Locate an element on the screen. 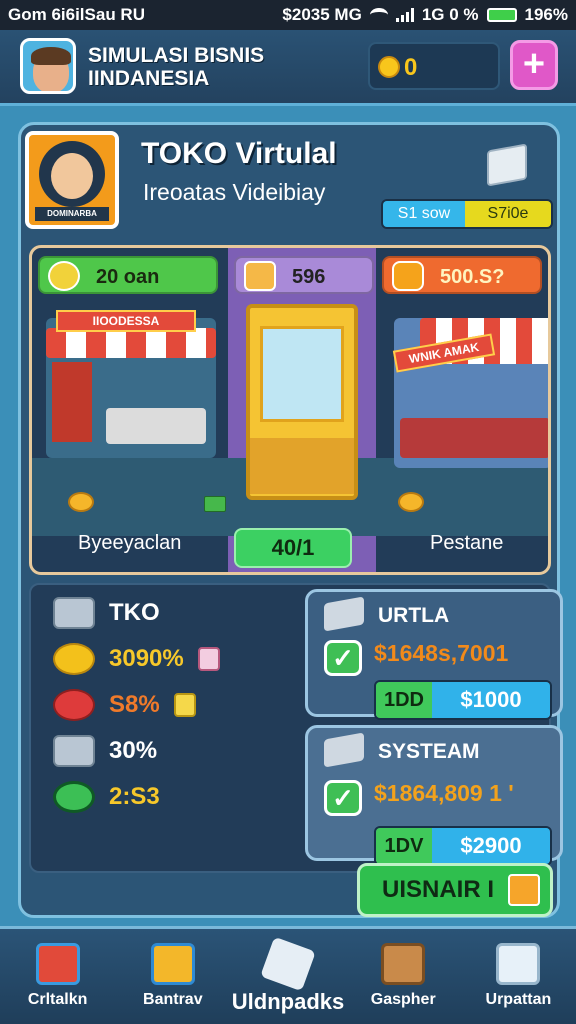 The width and height of the screenshot is (576, 1024). status-bar: Gom 6i6ilSau RU $2035 MG 1G 0 % 196% is located at coordinates (288, 15).